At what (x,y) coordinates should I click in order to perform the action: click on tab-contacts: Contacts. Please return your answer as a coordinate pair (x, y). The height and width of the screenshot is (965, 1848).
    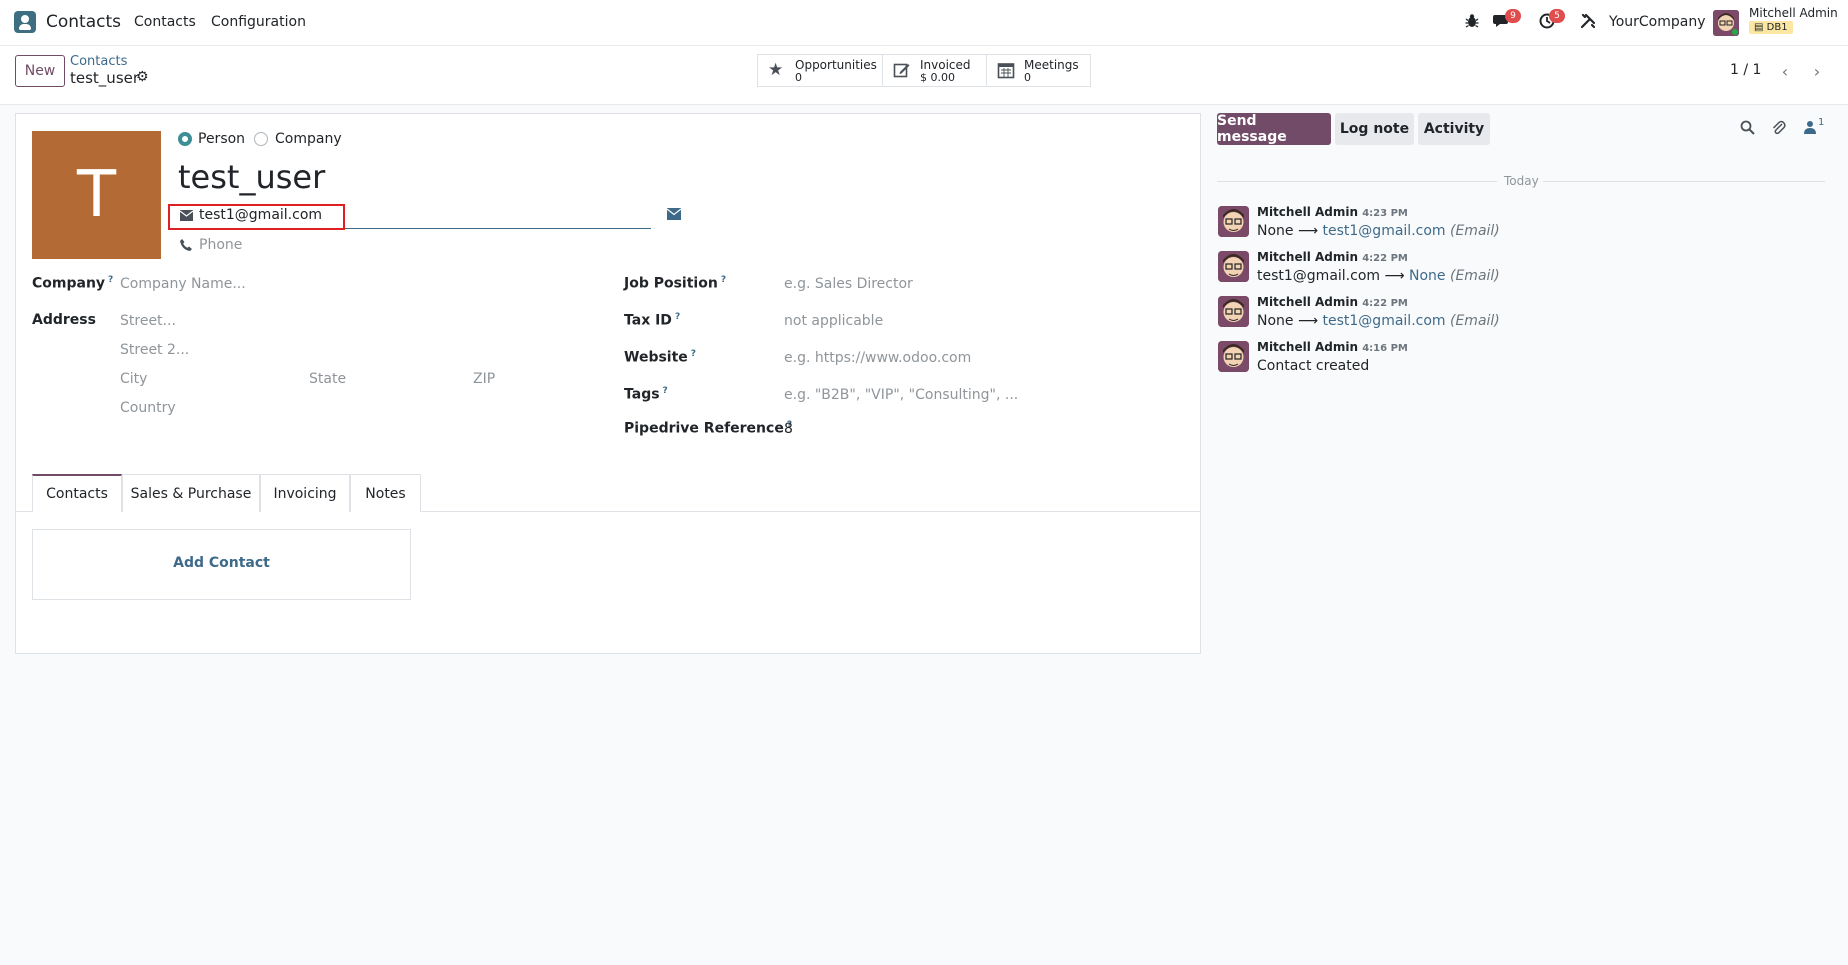
    Looking at the image, I should click on (77, 493).